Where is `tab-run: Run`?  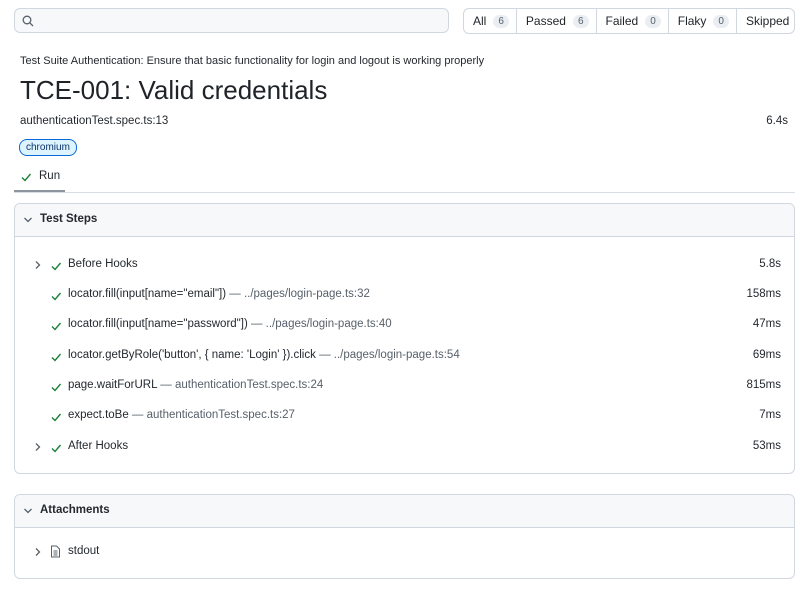
tab-run: Run is located at coordinates (39, 179).